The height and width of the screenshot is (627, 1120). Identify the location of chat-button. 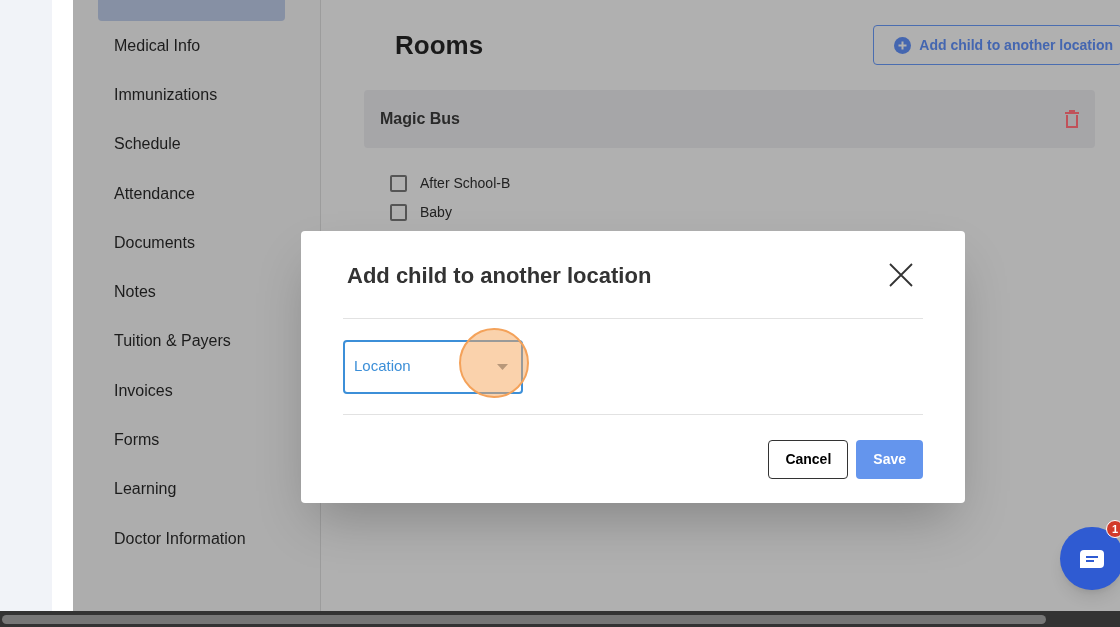
(1090, 558).